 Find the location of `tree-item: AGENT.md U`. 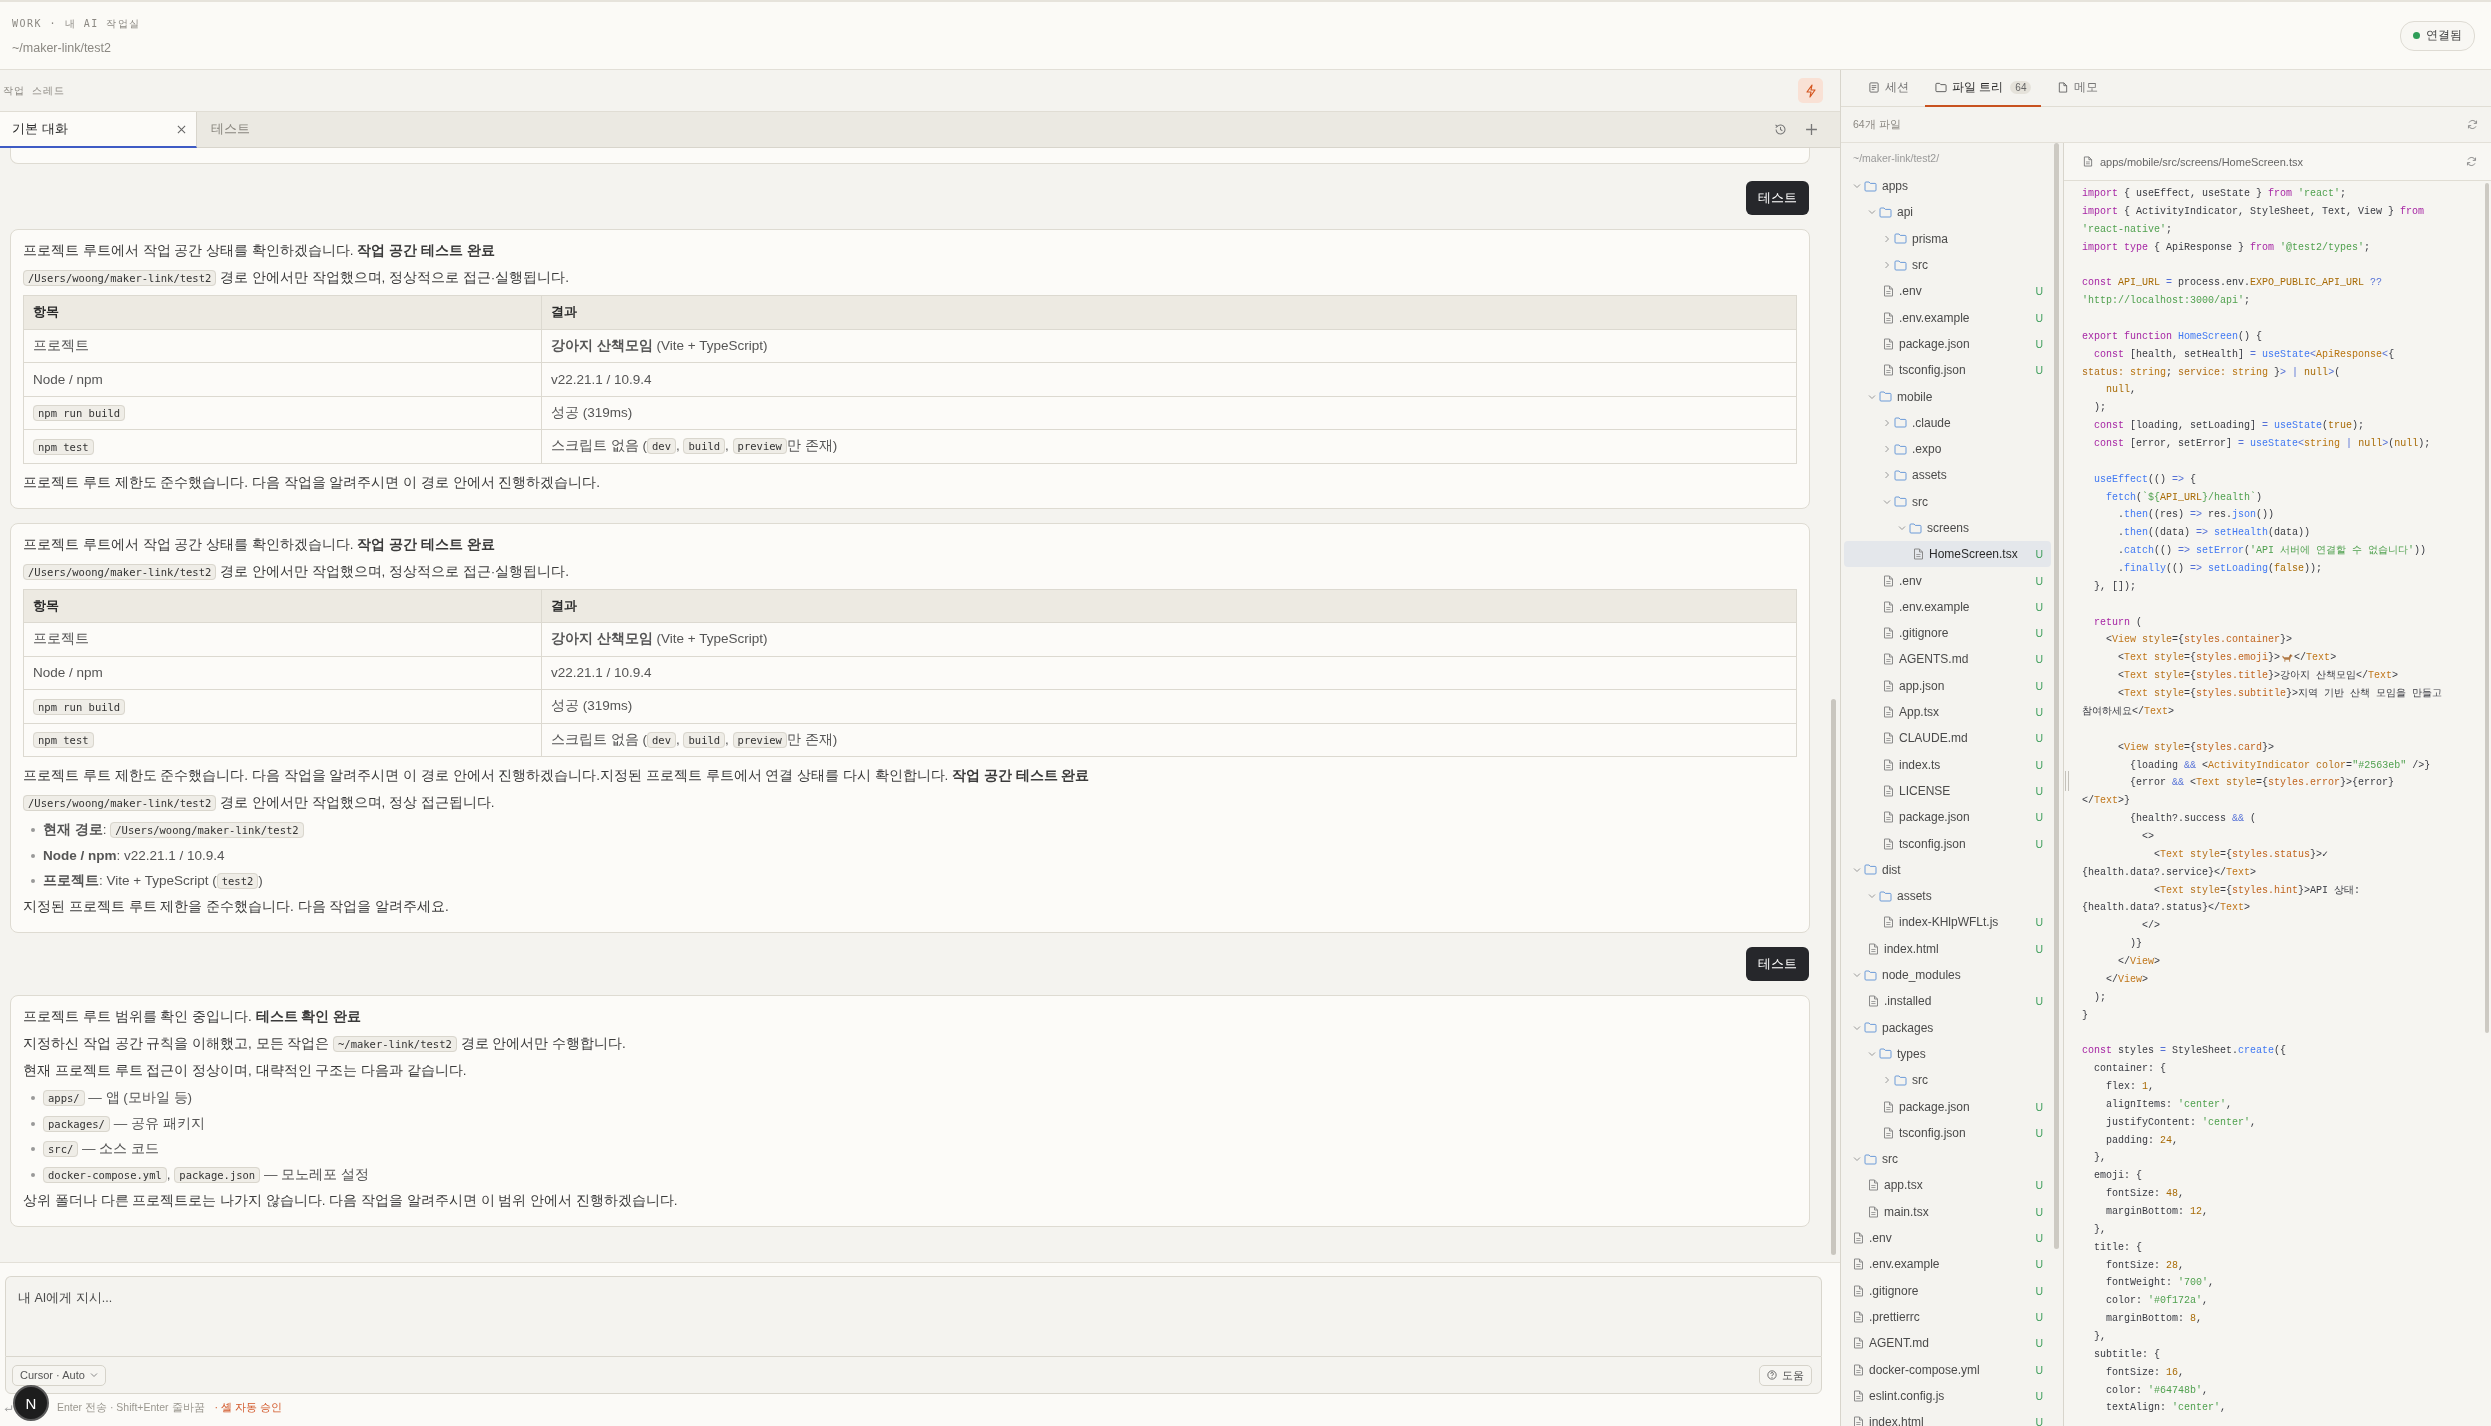

tree-item: AGENT.md U is located at coordinates (1947, 1343).